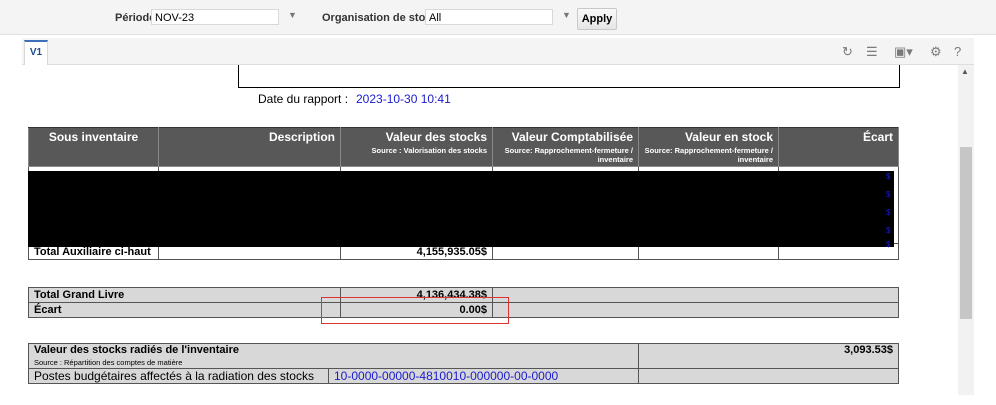 This screenshot has width=996, height=405. Describe the element at coordinates (965, 71) in the screenshot. I see `scroll-up-icon: ▲` at that location.